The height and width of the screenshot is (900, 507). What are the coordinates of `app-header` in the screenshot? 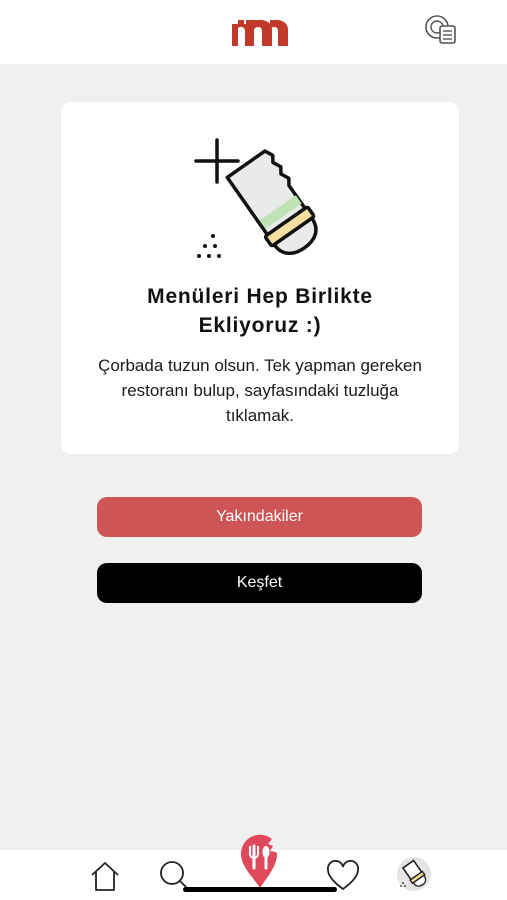 It's located at (253, 32).